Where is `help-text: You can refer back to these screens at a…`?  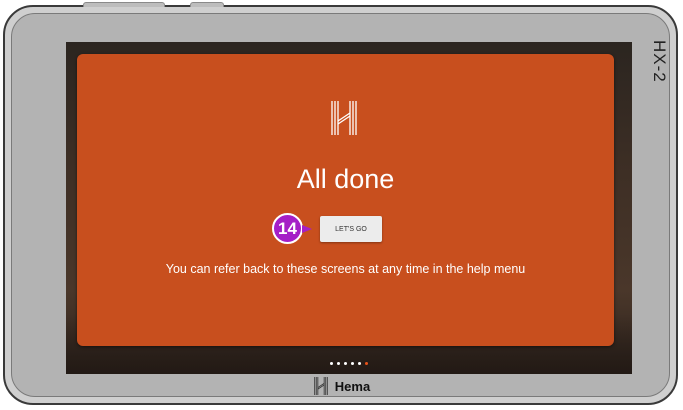
help-text: You can refer back to these screens at a… is located at coordinates (345, 269).